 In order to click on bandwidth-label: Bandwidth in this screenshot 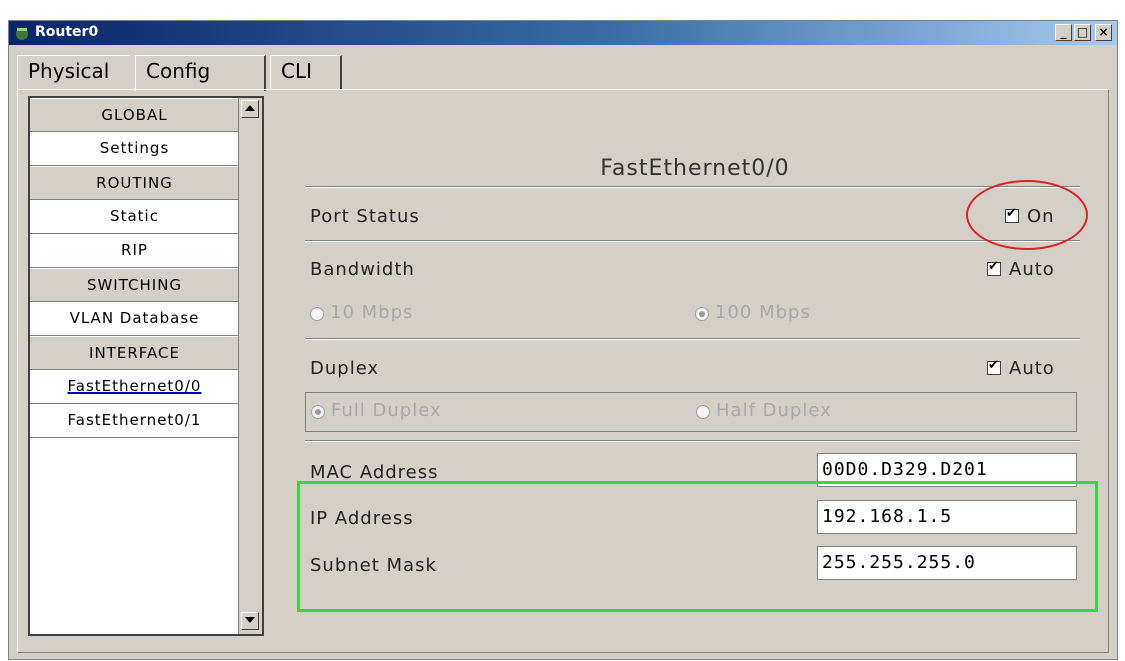, I will do `click(362, 269)`.